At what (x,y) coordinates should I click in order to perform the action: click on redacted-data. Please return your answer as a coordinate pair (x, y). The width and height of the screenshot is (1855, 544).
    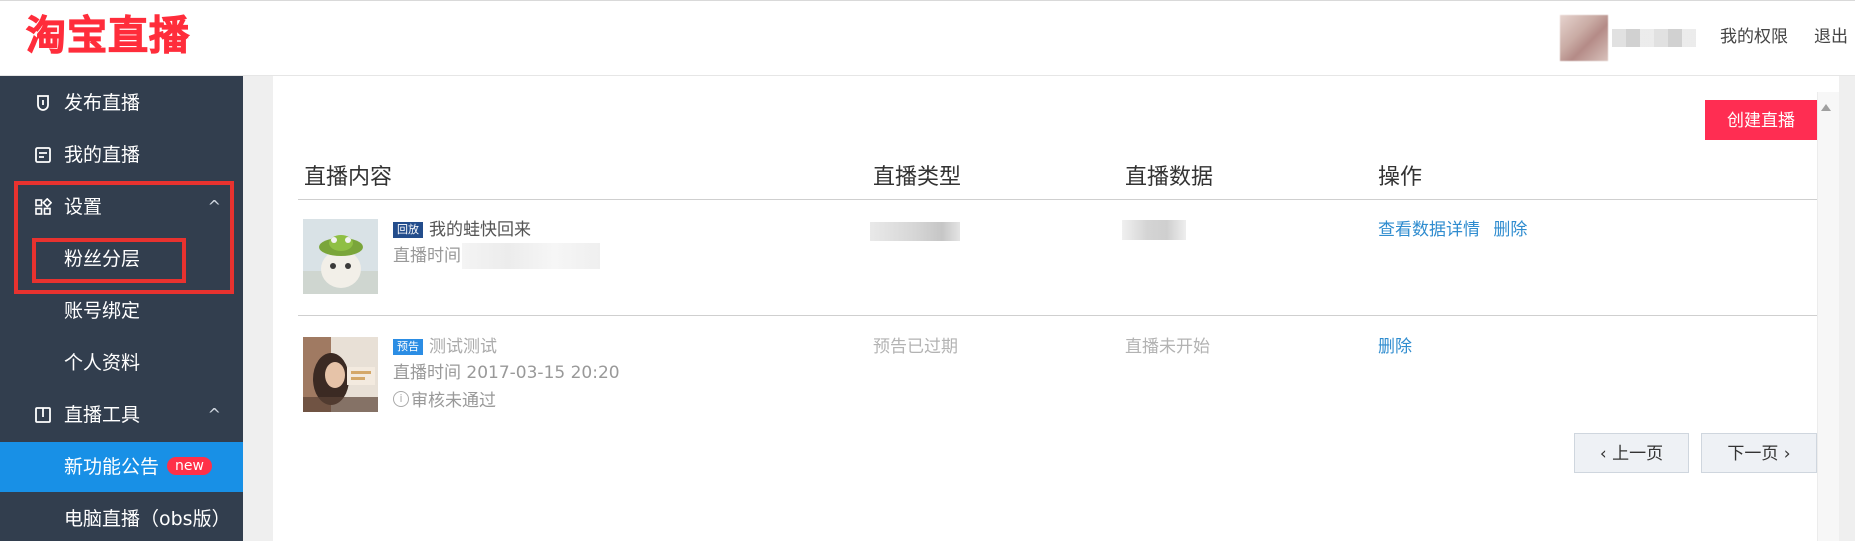
    Looking at the image, I should click on (1154, 230).